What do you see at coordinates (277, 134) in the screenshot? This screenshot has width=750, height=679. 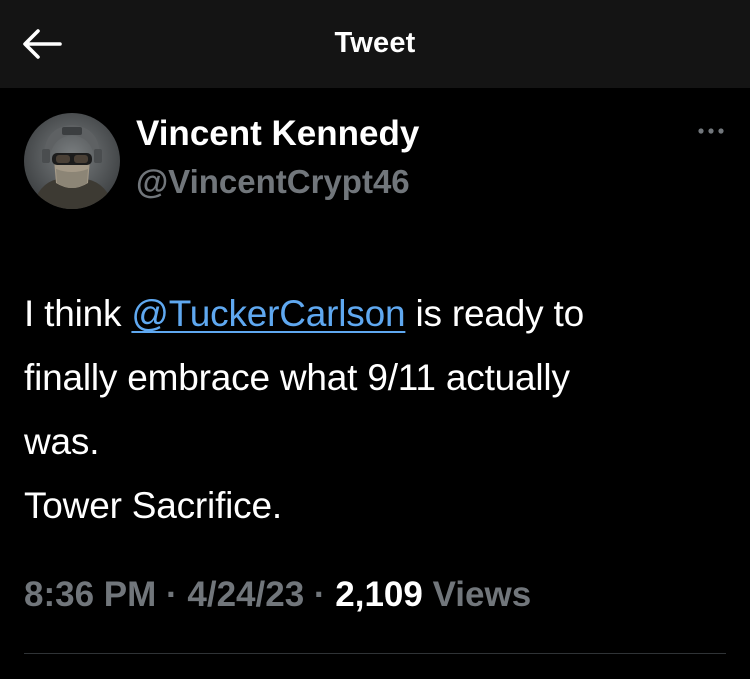 I see `author-display-name: Vincent Kennedy` at bounding box center [277, 134].